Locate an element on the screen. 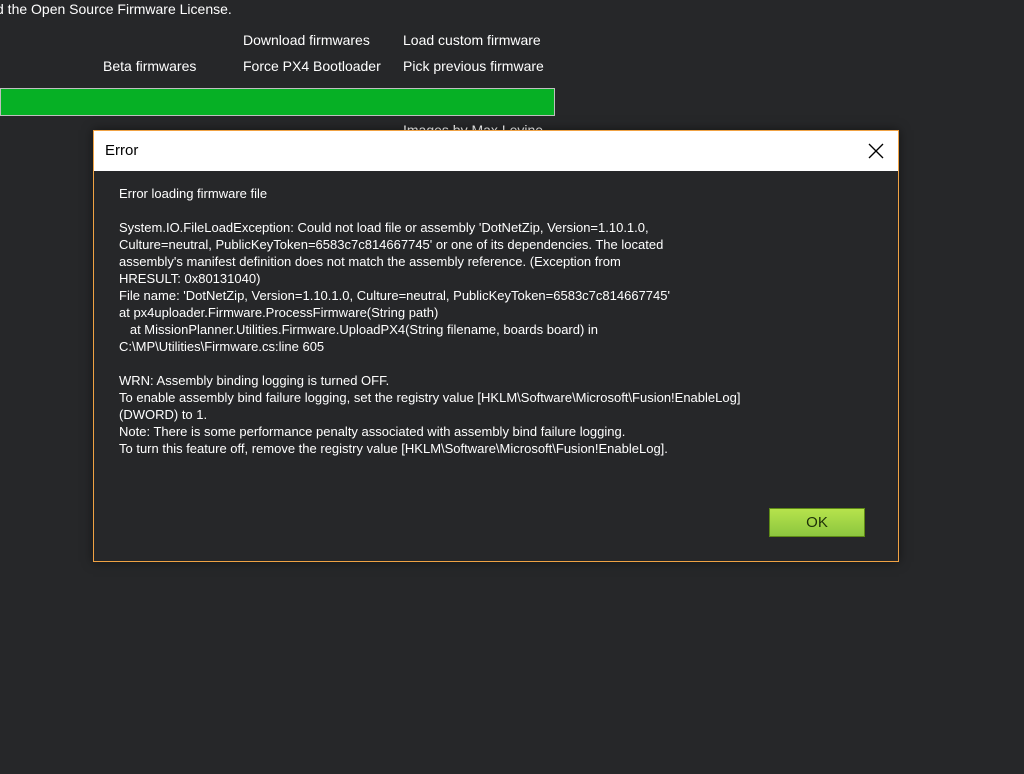  ok-button: OK is located at coordinates (817, 522).